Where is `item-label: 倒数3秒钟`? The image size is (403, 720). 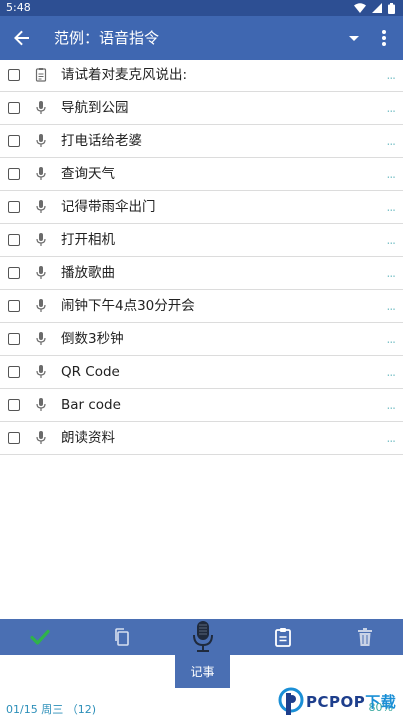
item-label: 倒数3秒钟 is located at coordinates (92, 339).